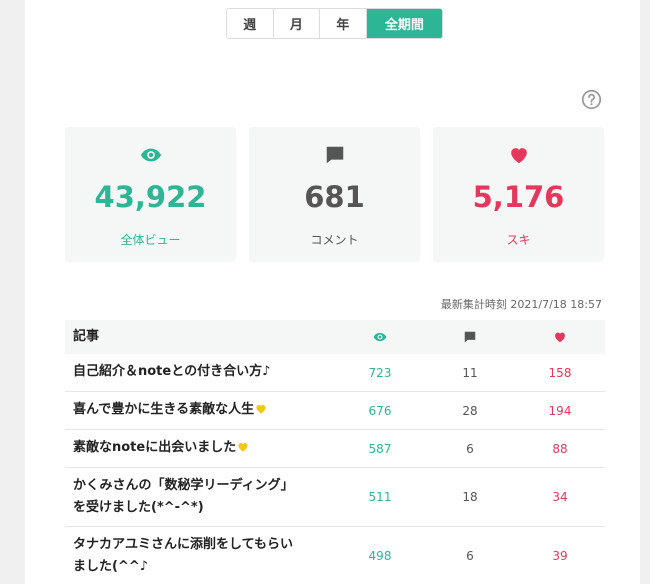  Describe the element at coordinates (518, 240) in the screenshot. I see `likes-label: スキ` at that location.